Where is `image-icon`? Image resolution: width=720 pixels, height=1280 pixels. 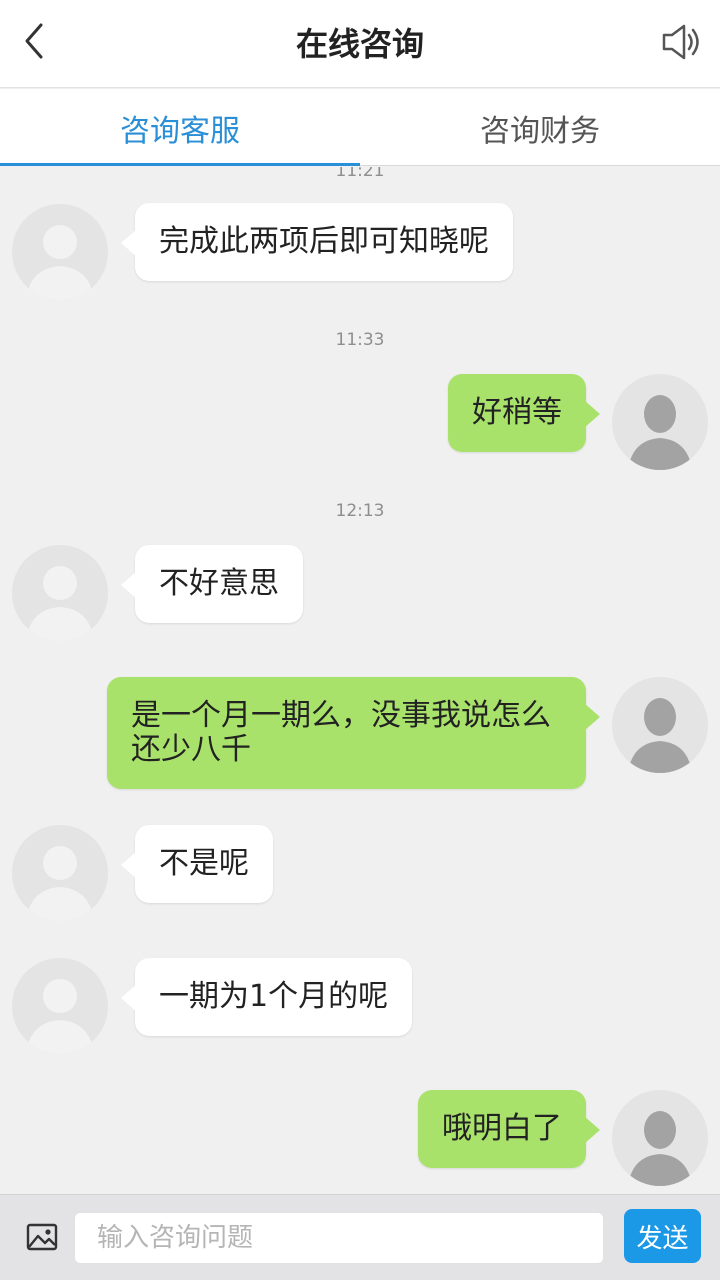
image-icon is located at coordinates (42, 1239).